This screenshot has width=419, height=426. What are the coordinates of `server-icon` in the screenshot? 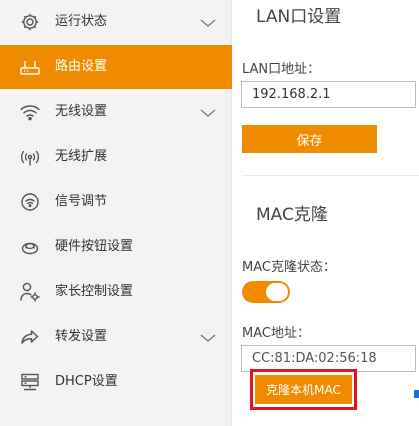 It's located at (30, 382).